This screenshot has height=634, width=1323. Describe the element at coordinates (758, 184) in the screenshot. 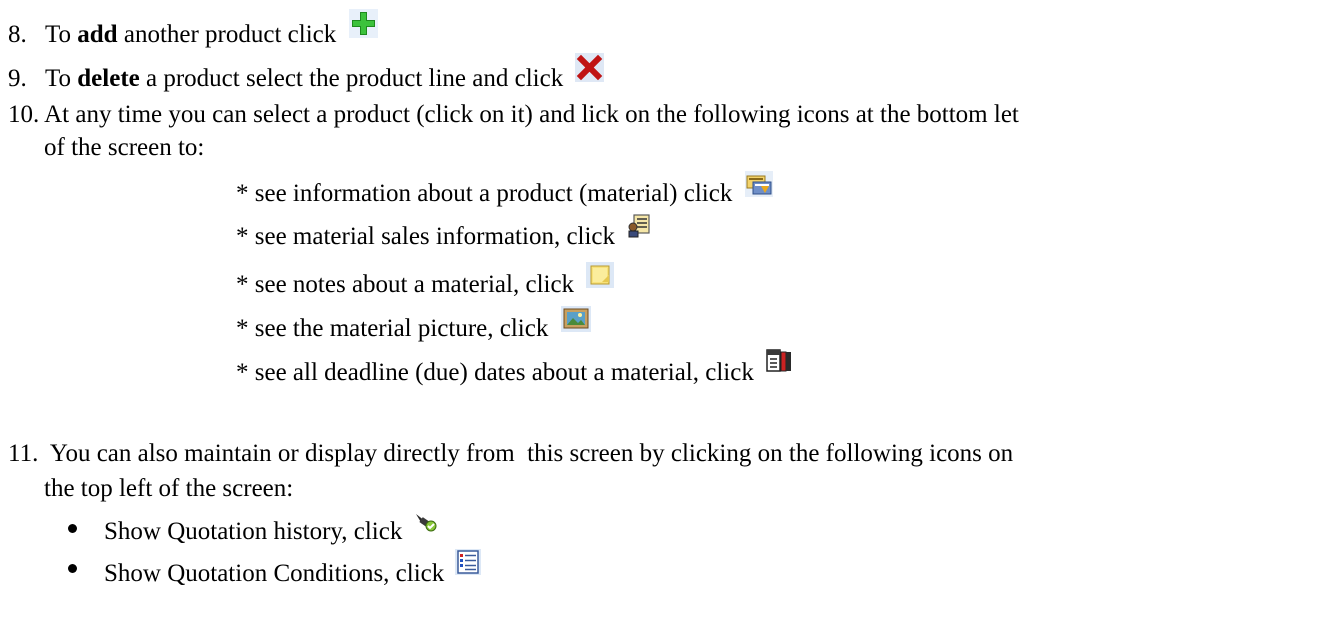

I see `material-info-icon` at that location.